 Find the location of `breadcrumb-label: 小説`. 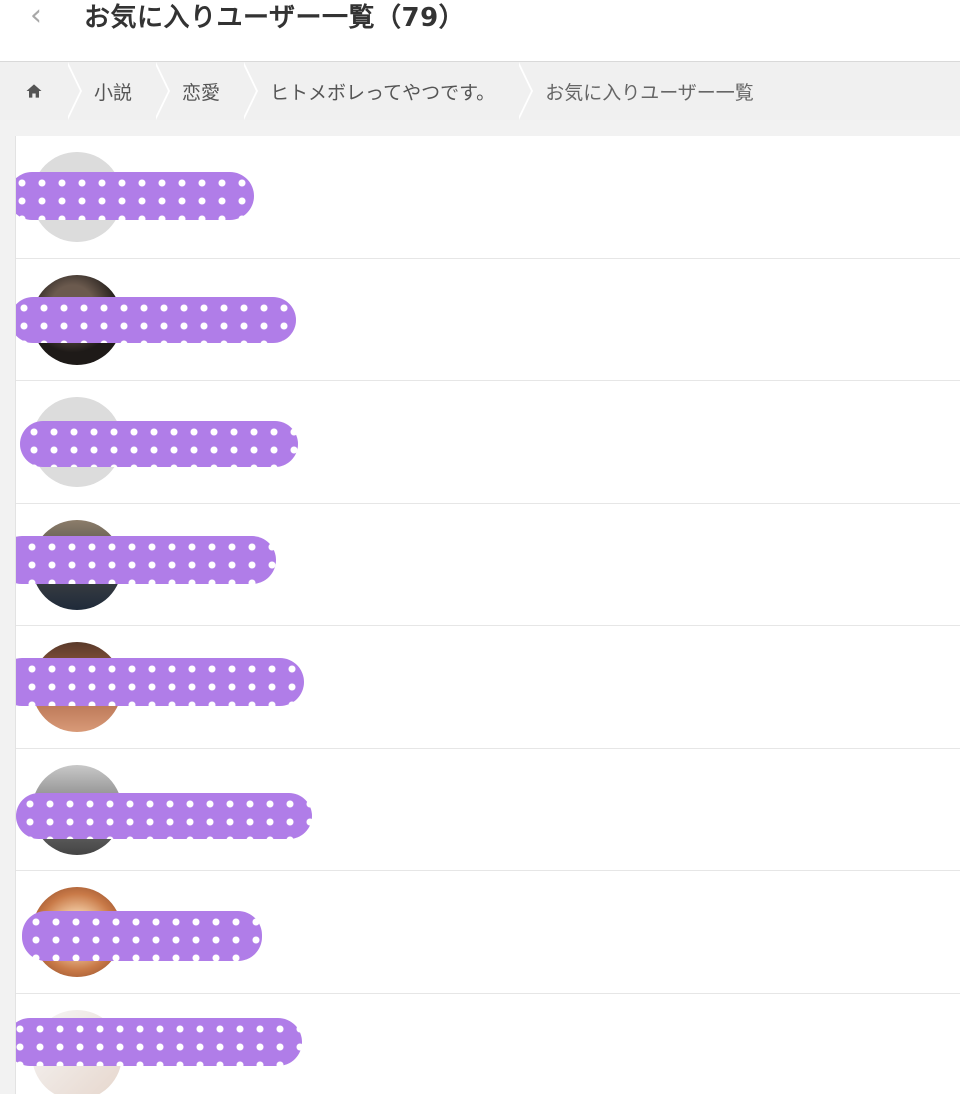

breadcrumb-label: 小説 is located at coordinates (113, 92).